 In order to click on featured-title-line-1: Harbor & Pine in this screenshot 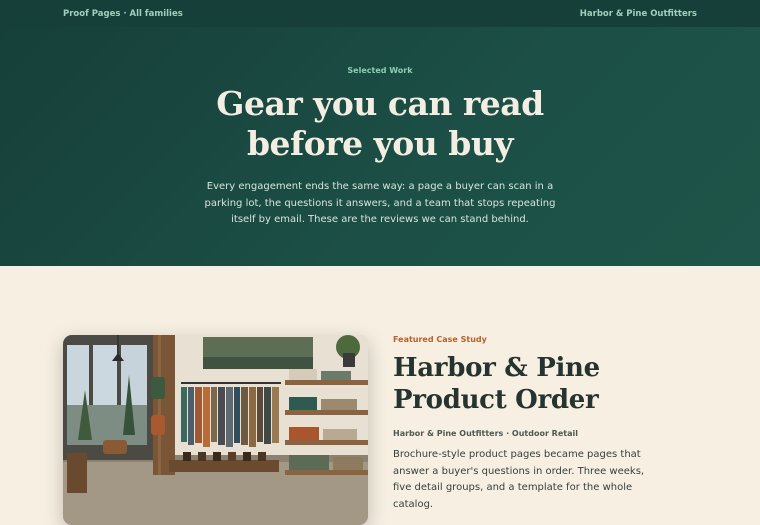, I will do `click(496, 368)`.